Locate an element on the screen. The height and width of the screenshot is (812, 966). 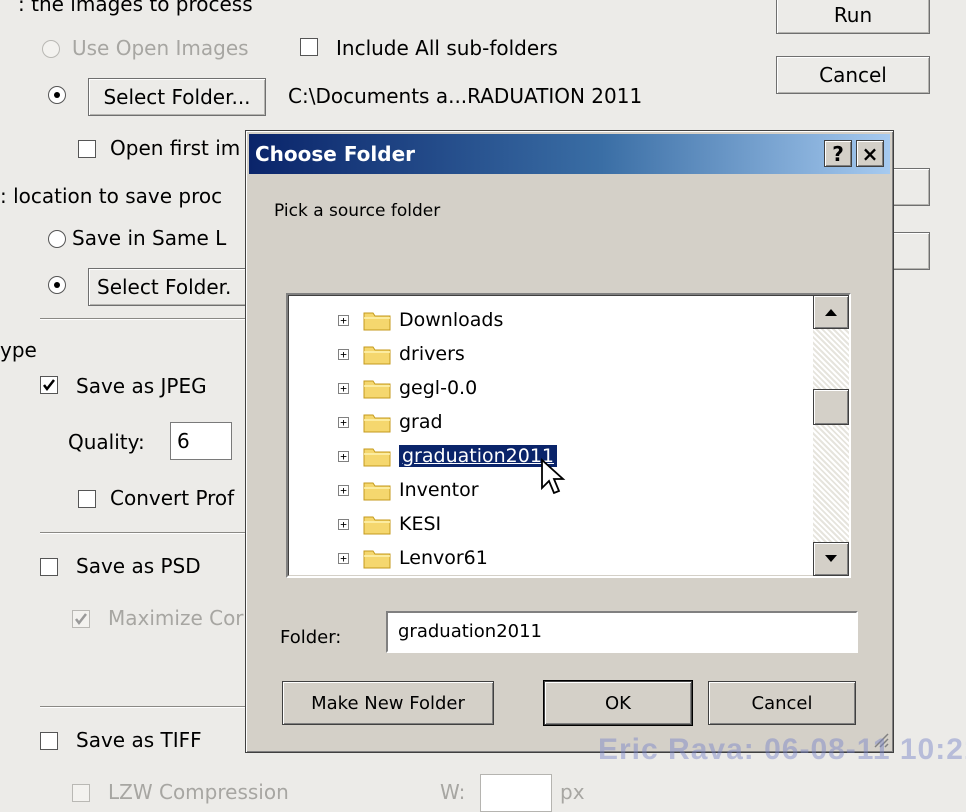
save-psd-label: Save as PSD is located at coordinates (138, 566).